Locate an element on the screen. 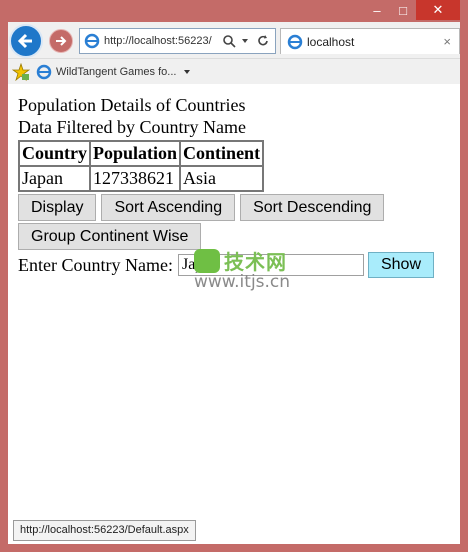  cell-country: Japan is located at coordinates (55, 178).